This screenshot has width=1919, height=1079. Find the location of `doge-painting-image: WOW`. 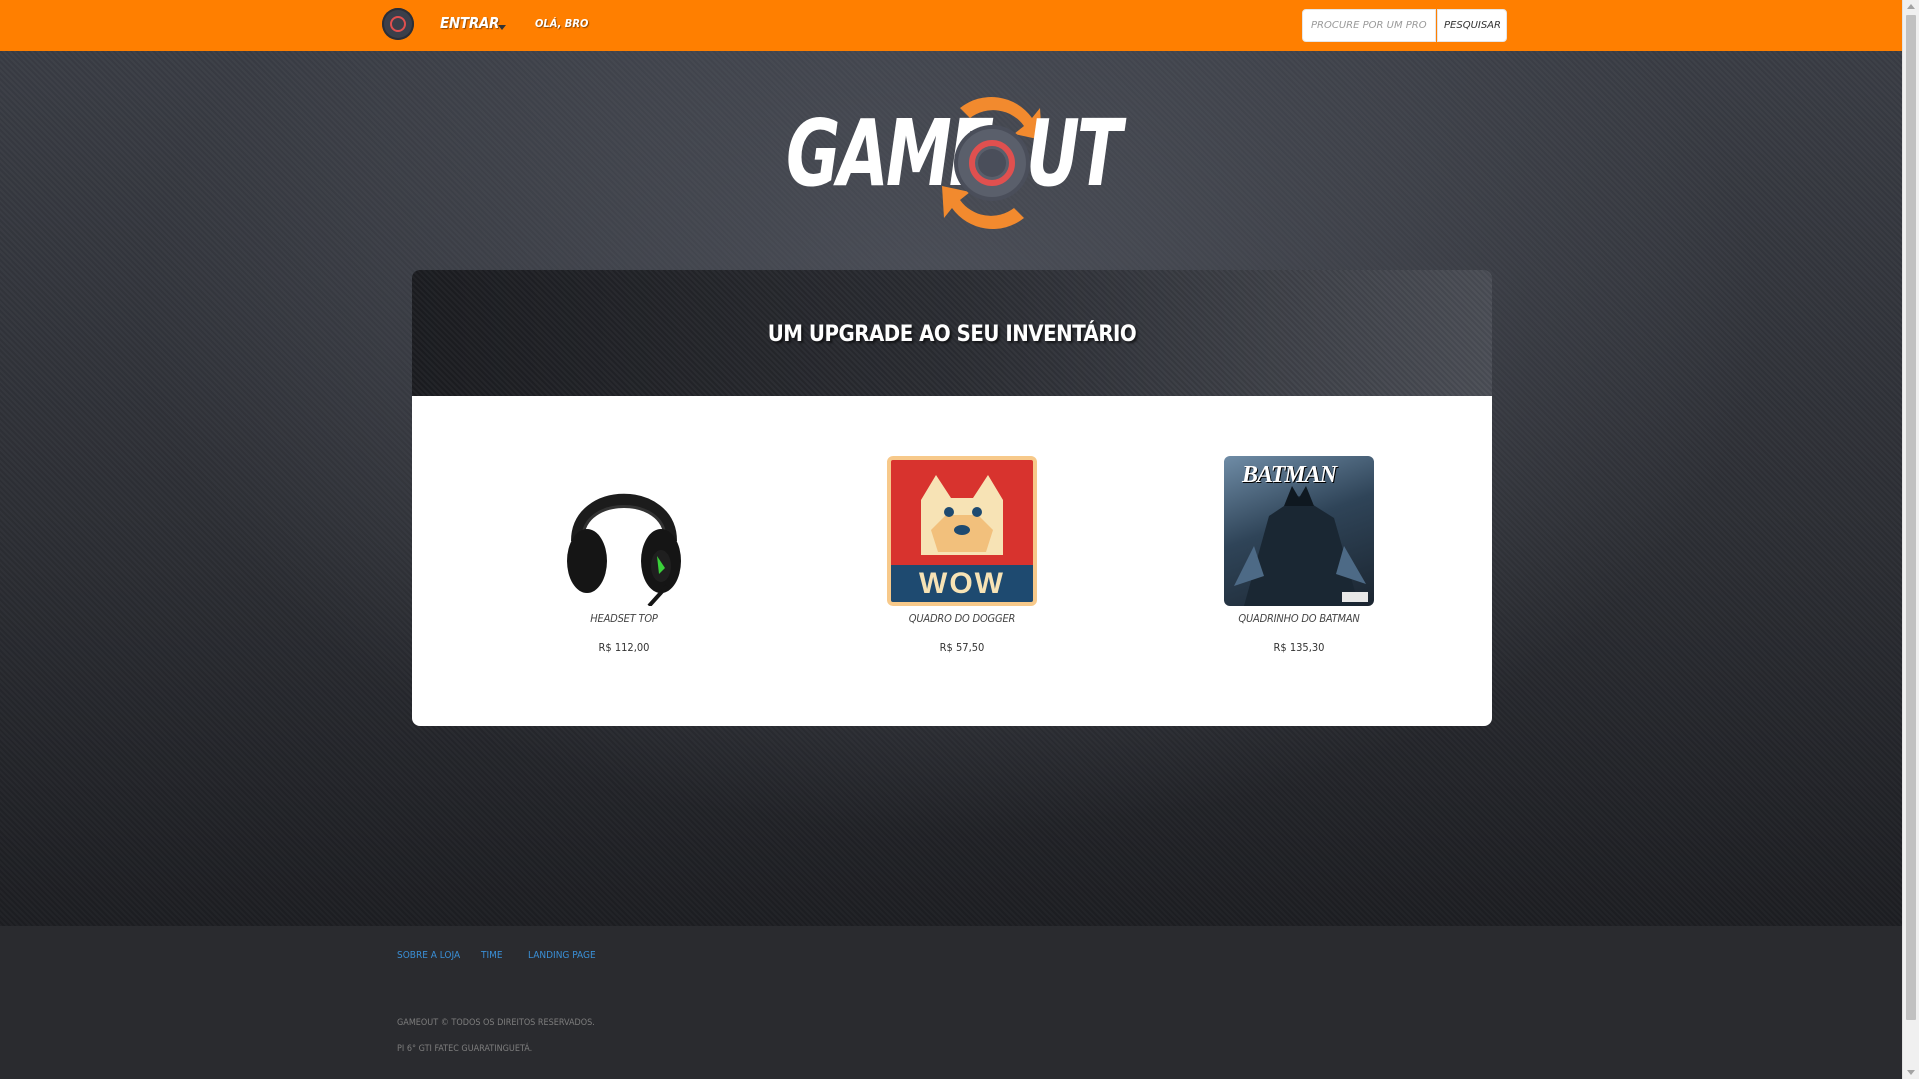

doge-painting-image: WOW is located at coordinates (962, 531).